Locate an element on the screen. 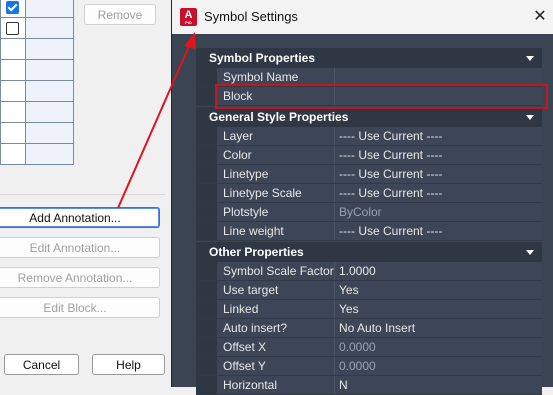 The width and height of the screenshot is (553, 395). remove-button: Remove is located at coordinates (120, 14).